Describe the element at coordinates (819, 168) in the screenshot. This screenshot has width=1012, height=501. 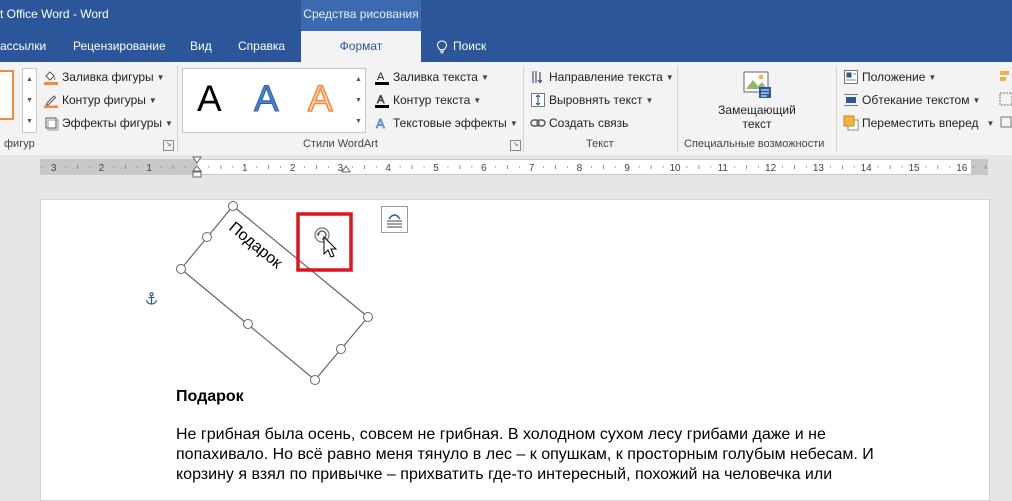
I see `ruler-number: 13` at that location.